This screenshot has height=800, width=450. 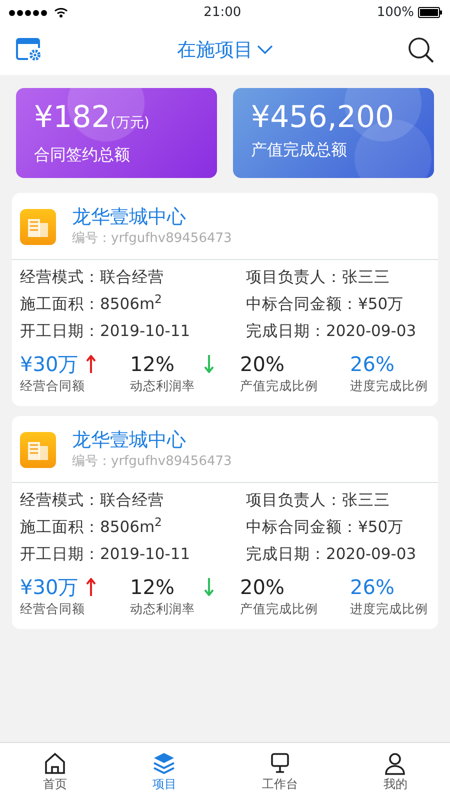 What do you see at coordinates (225, 50) in the screenshot?
I see `project-filter-dropdown: 在施项目` at bounding box center [225, 50].